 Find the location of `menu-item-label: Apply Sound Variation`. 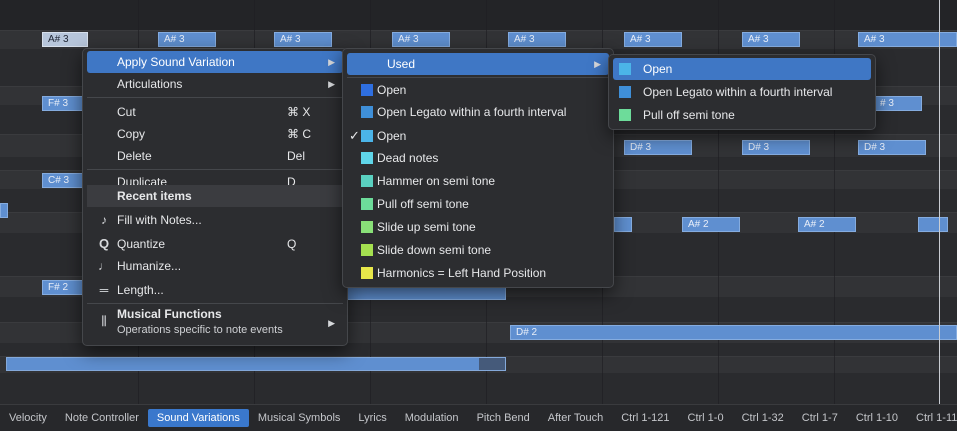

menu-item-label: Apply Sound Variation is located at coordinates (176, 62).